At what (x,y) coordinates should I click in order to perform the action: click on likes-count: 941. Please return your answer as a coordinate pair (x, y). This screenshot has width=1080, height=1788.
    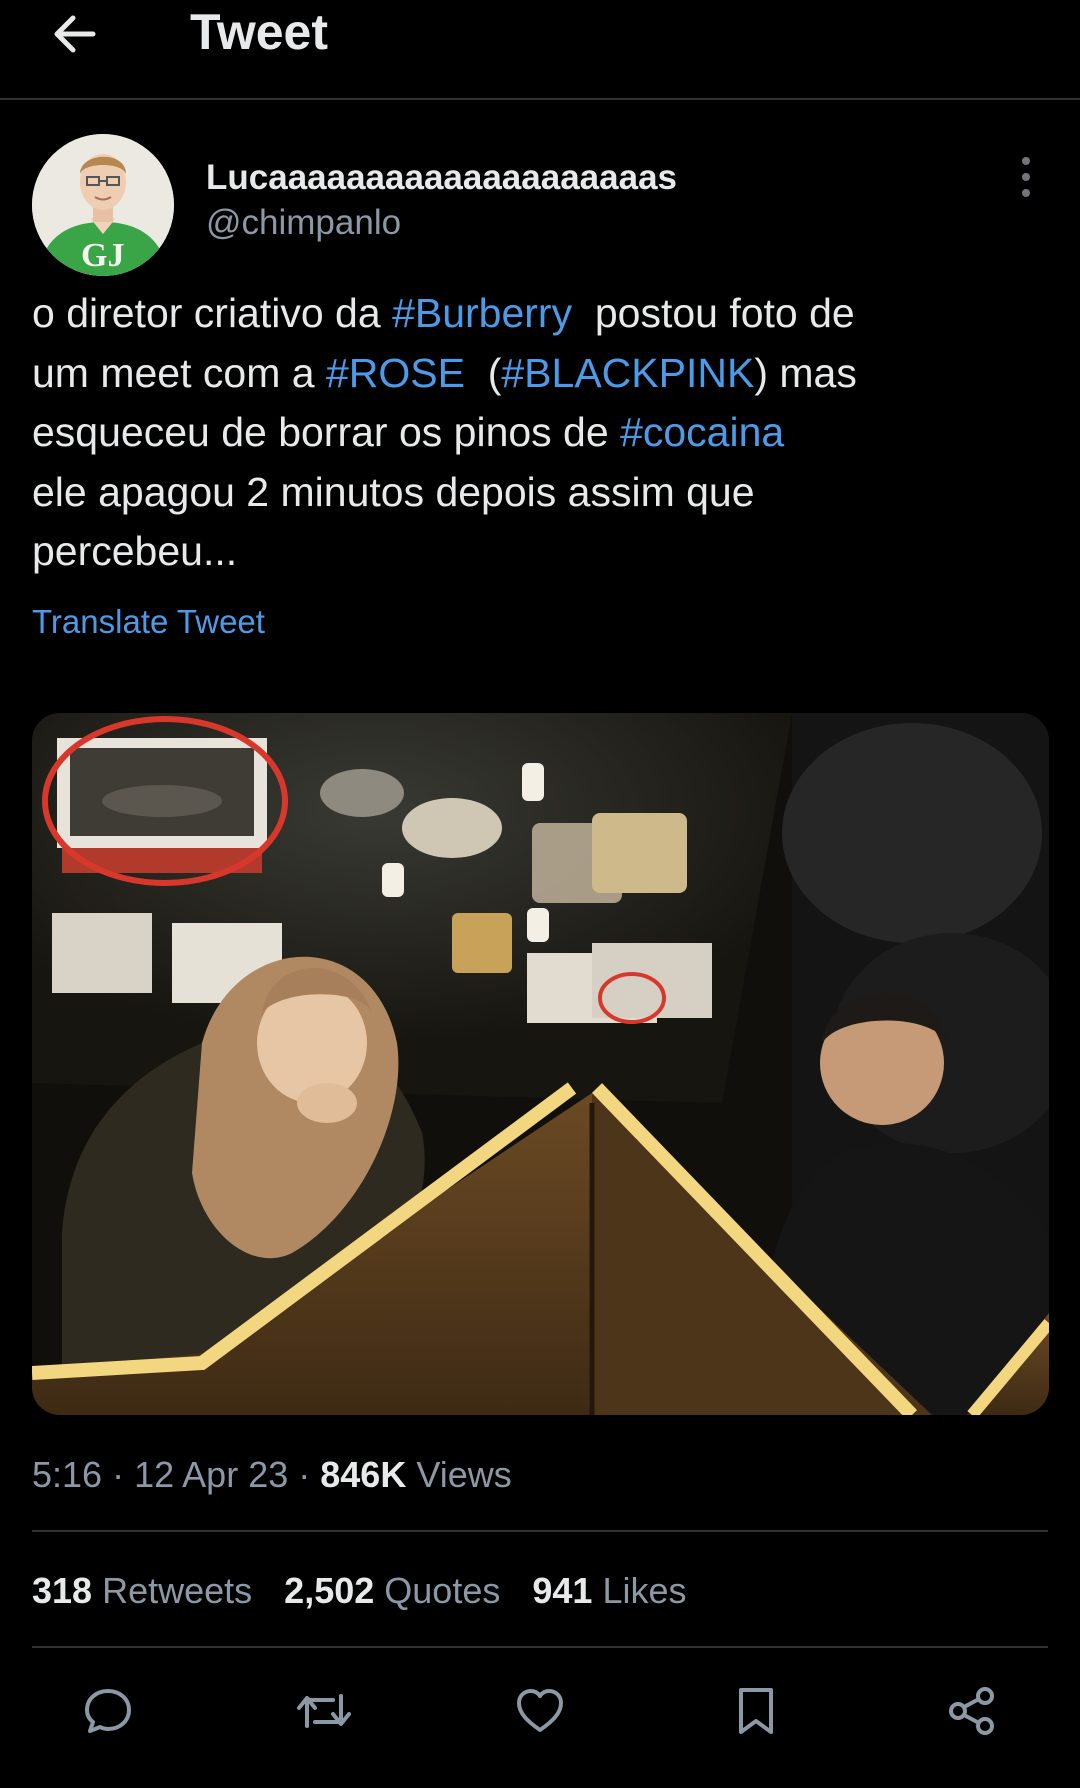
    Looking at the image, I should click on (562, 1590).